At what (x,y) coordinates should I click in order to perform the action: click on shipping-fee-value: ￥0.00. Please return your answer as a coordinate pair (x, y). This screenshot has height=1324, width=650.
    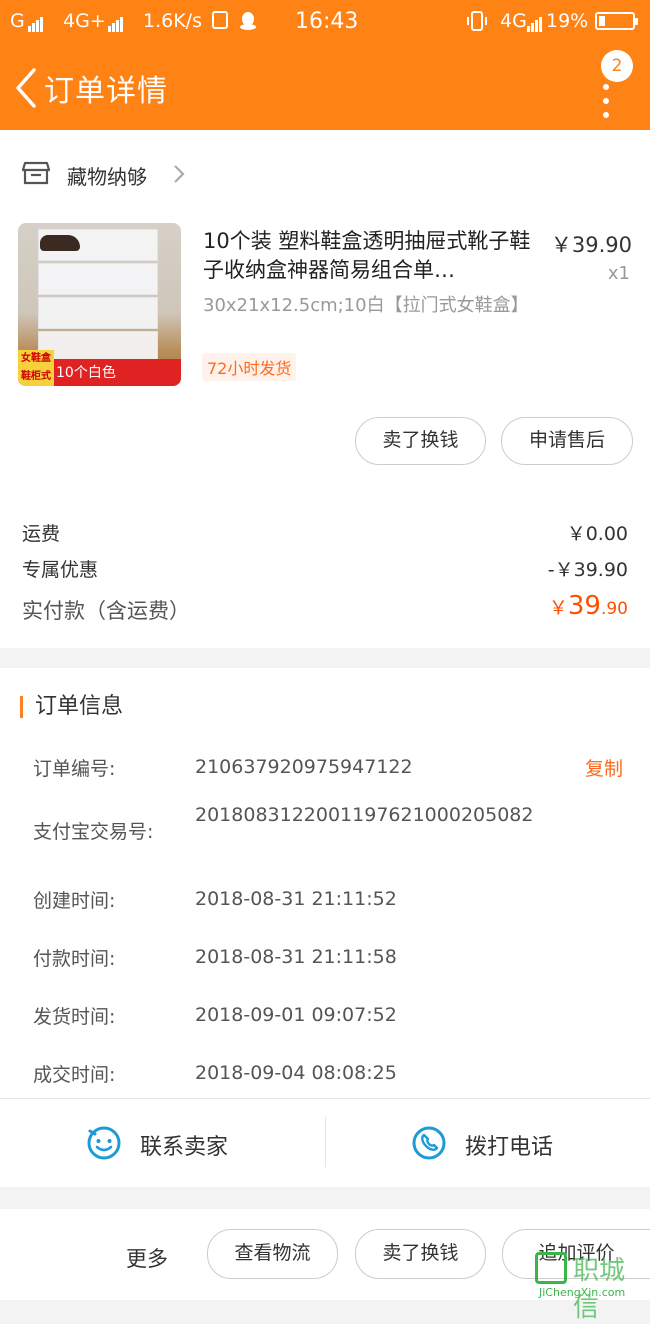
    Looking at the image, I should click on (597, 534).